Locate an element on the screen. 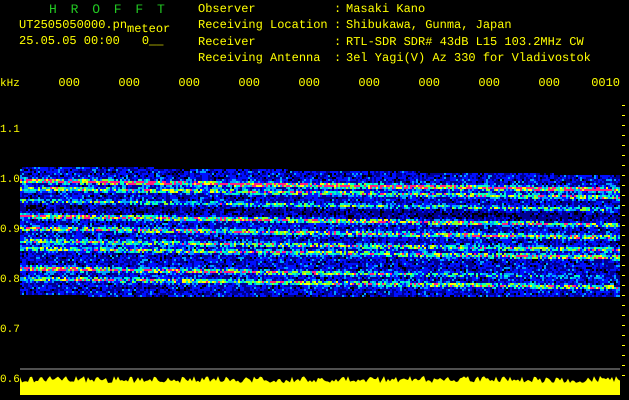  station-label: Receiving Antenna is located at coordinates (260, 59).